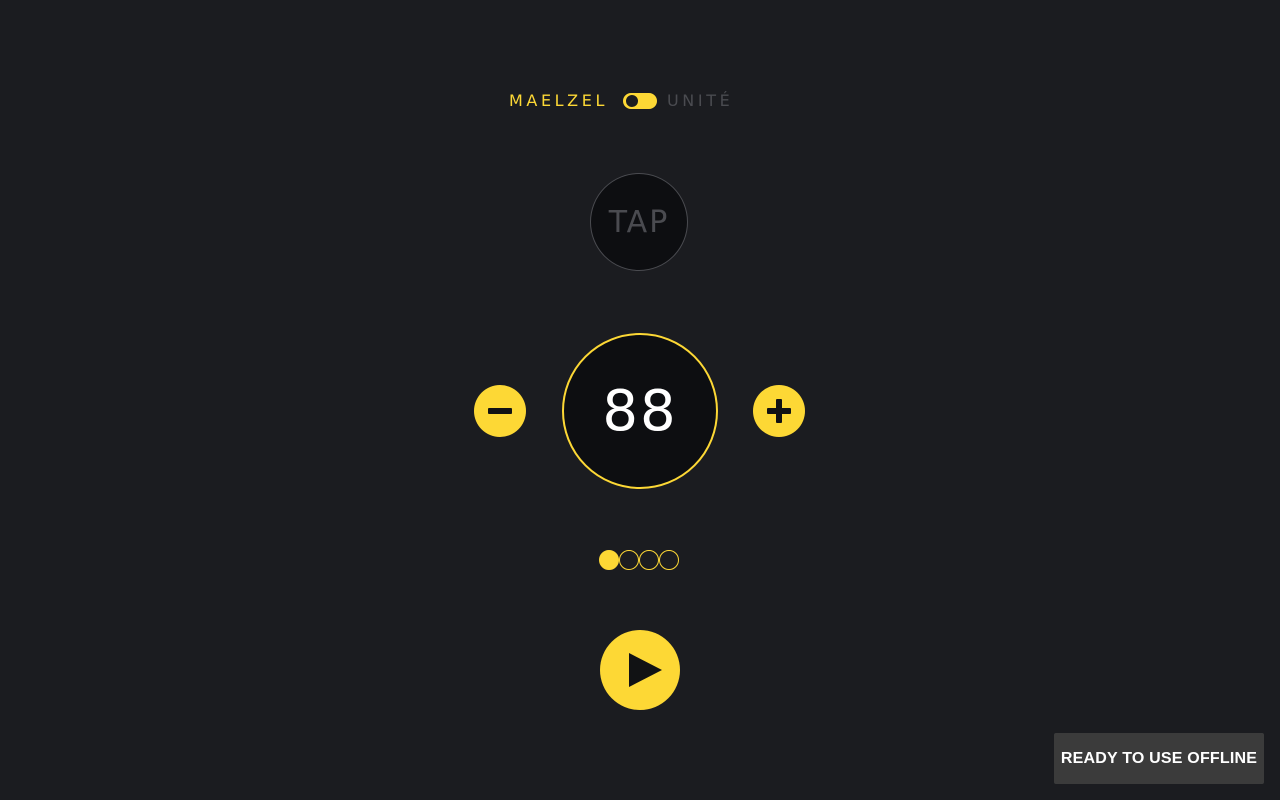  What do you see at coordinates (632, 101) in the screenshot?
I see `toggle-knob` at bounding box center [632, 101].